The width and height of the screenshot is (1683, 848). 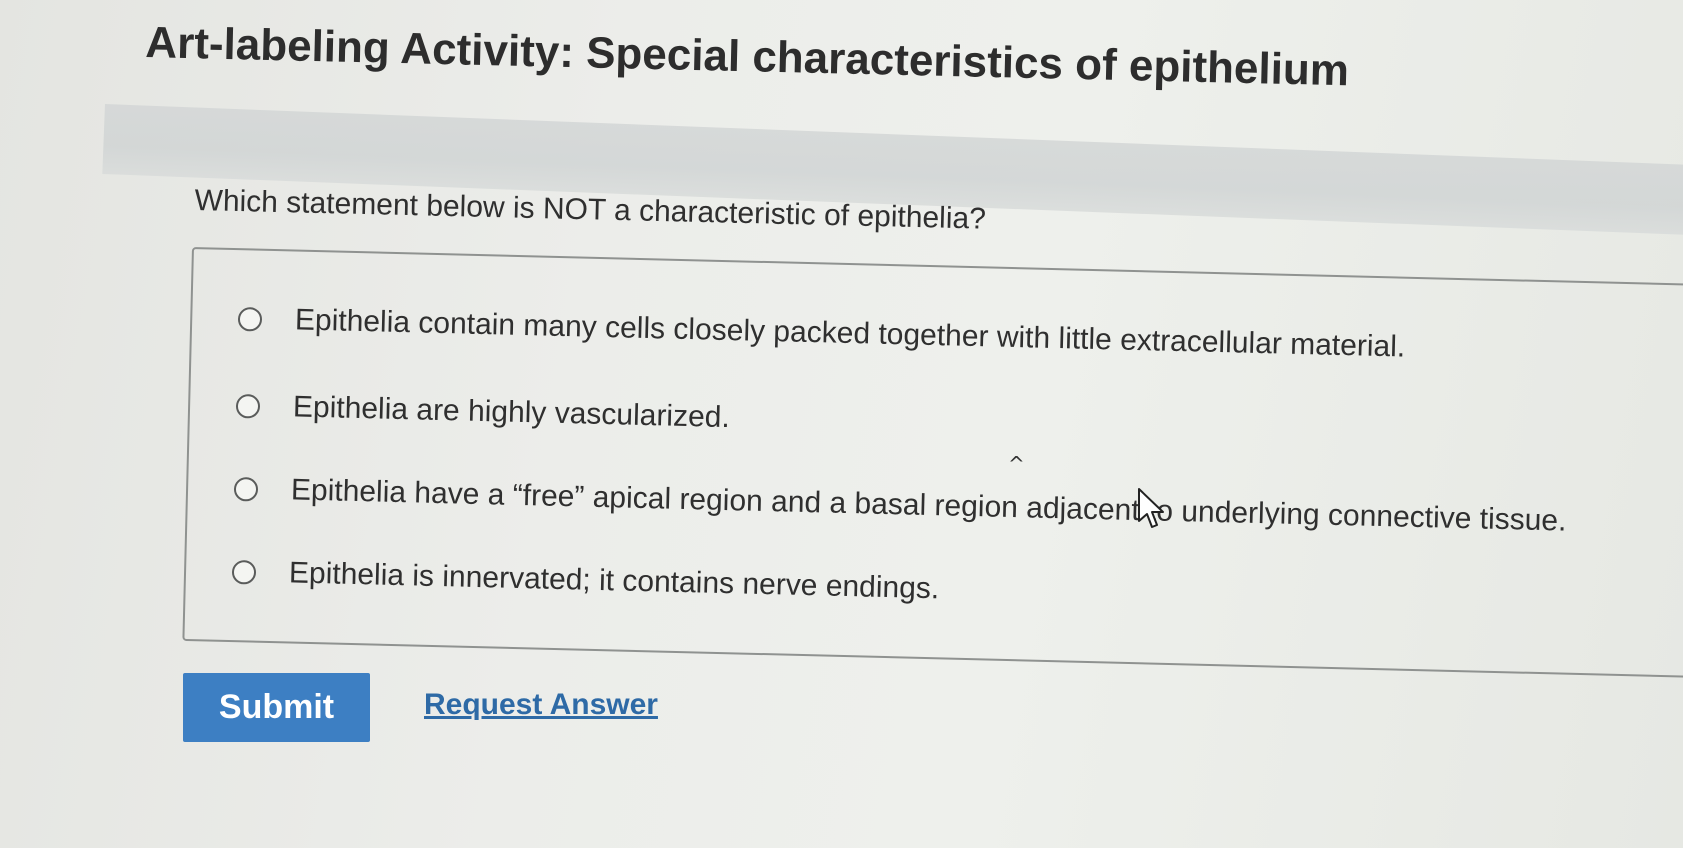 What do you see at coordinates (1016, 464) in the screenshot?
I see `text-caret-icon: ^` at bounding box center [1016, 464].